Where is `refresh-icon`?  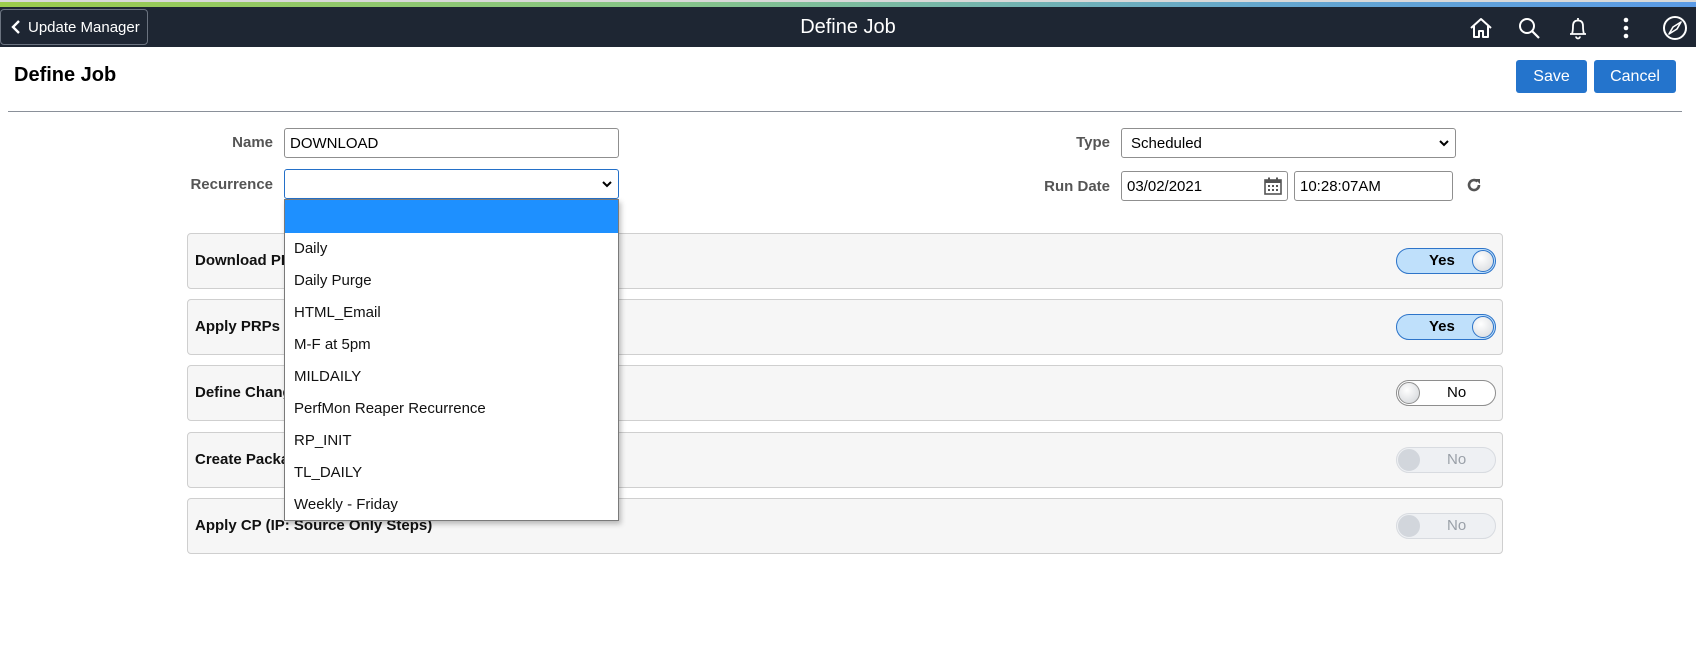 refresh-icon is located at coordinates (1474, 185).